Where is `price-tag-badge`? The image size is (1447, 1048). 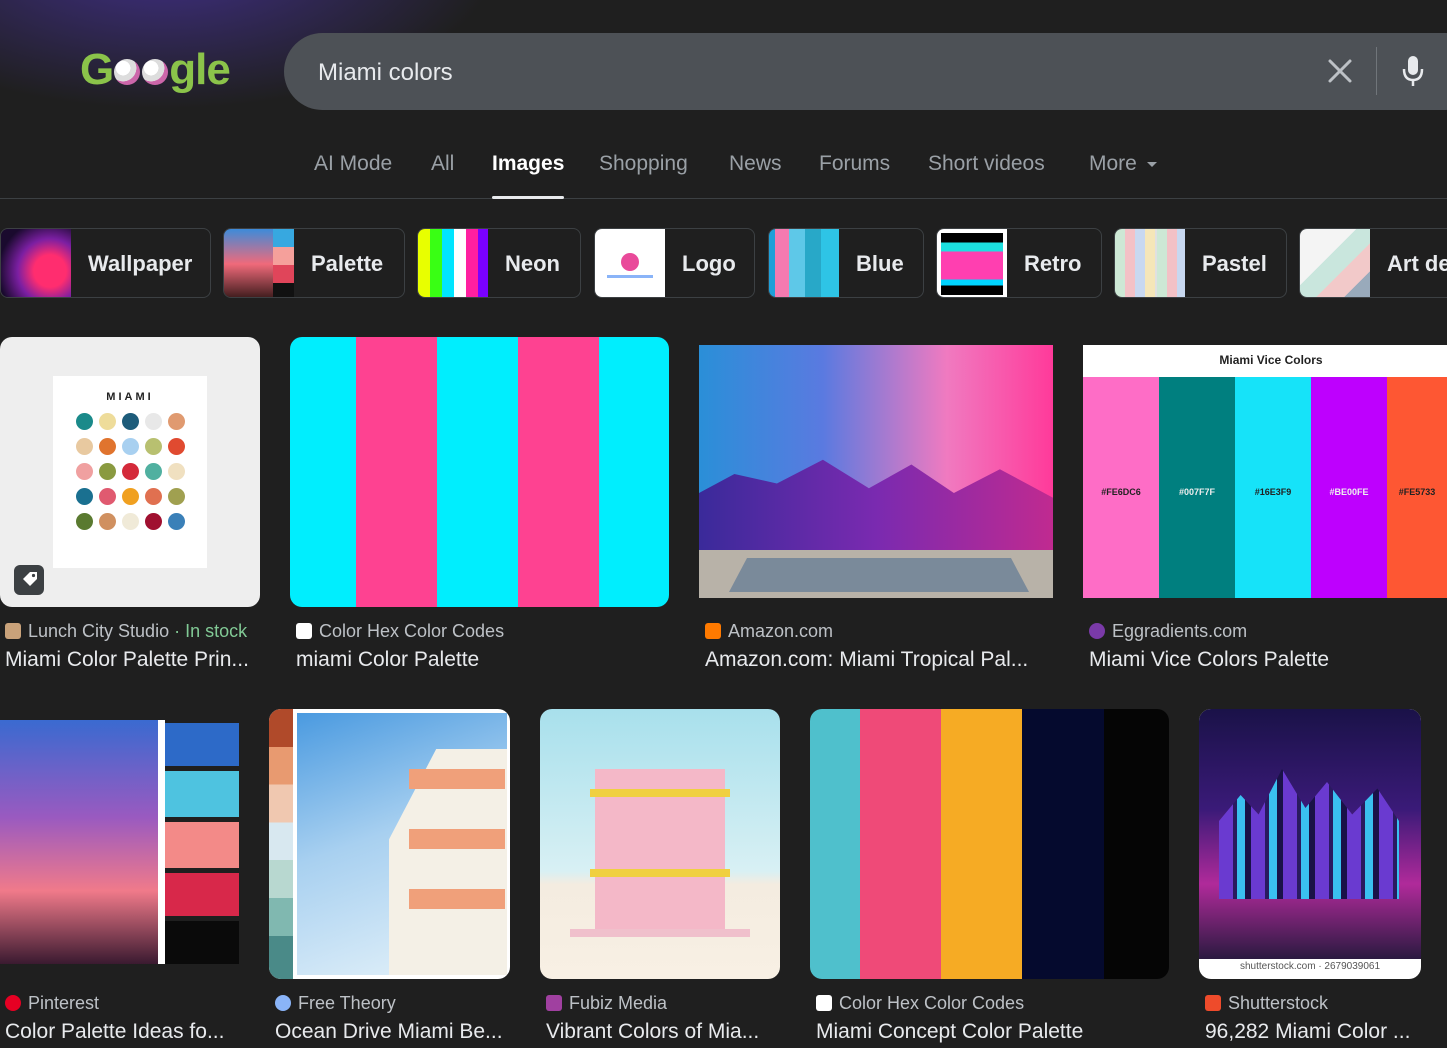 price-tag-badge is located at coordinates (29, 580).